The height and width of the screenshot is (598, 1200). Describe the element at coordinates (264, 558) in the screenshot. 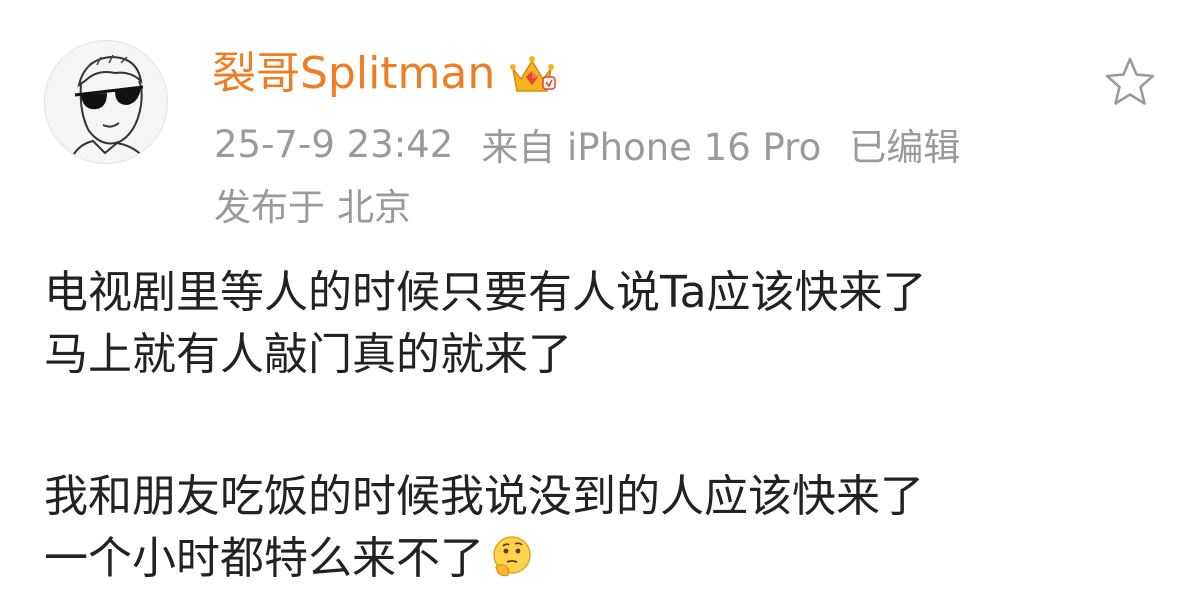

I see `post-text-line: 一个小时都特么来不了` at that location.